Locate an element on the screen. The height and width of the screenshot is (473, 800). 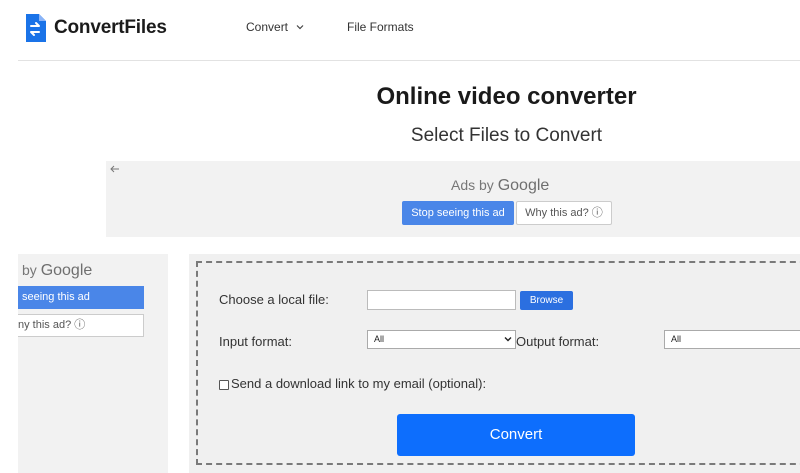
ad-sidebar-left: by Google seeing this ad ny this ad? ⓘ is located at coordinates (93, 363).